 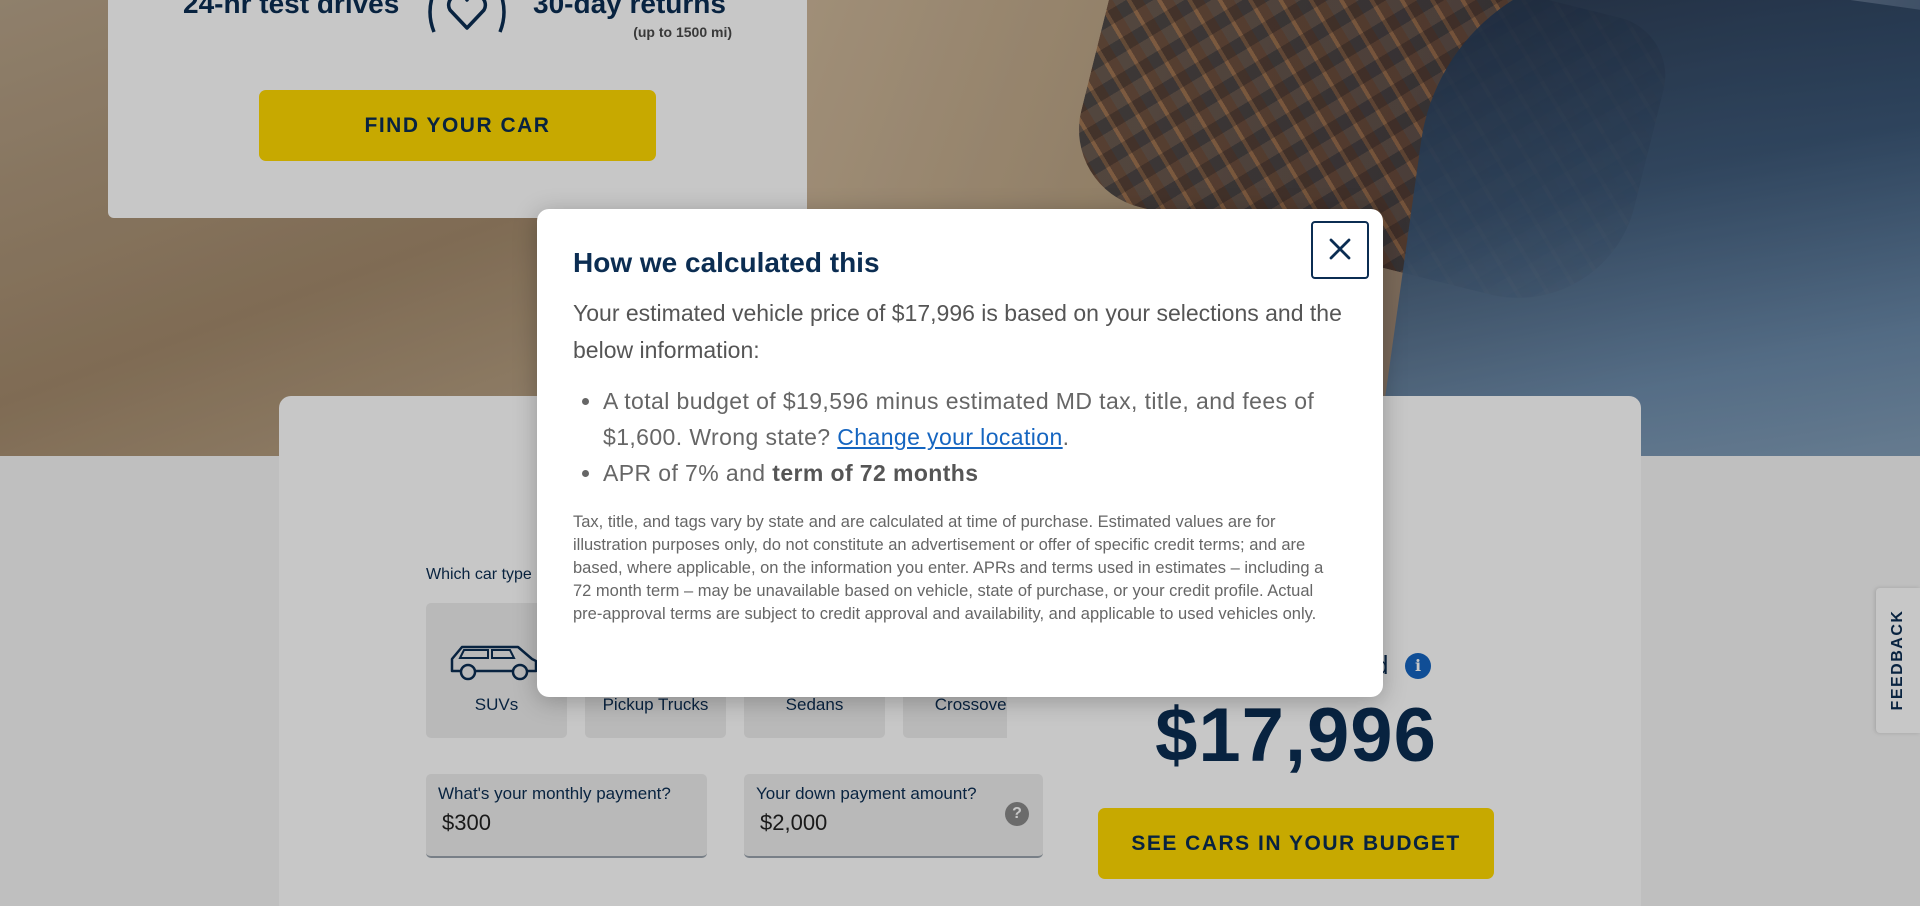 I want to click on list-item: APR of 7% and term of 72 months, so click(x=993, y=473).